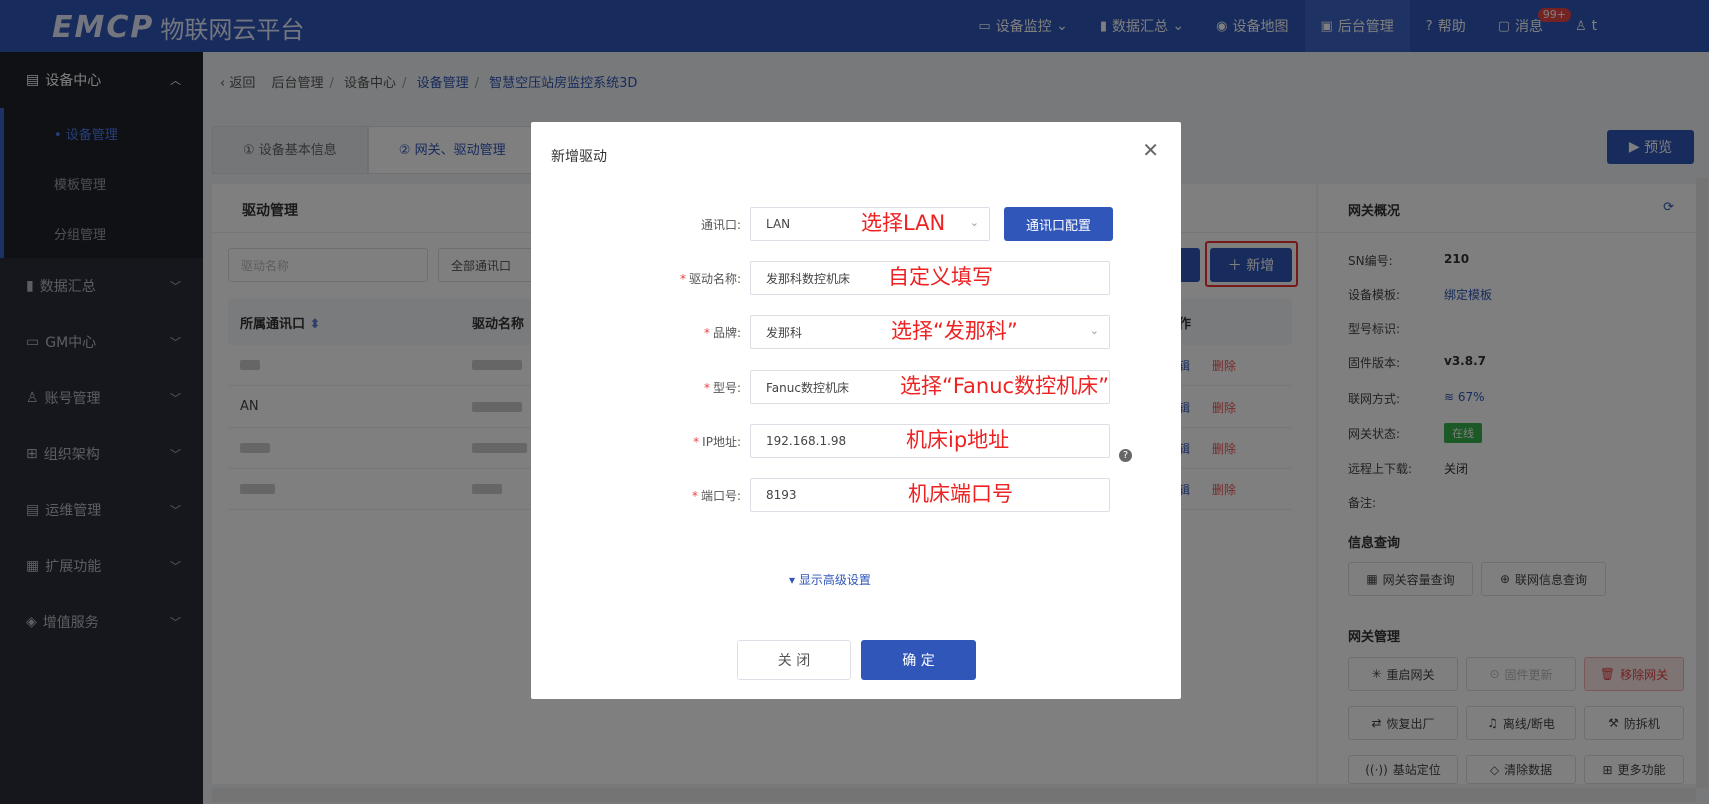 The height and width of the screenshot is (804, 1709). Describe the element at coordinates (579, 157) in the screenshot. I see `modal-title: 新增驱动` at that location.